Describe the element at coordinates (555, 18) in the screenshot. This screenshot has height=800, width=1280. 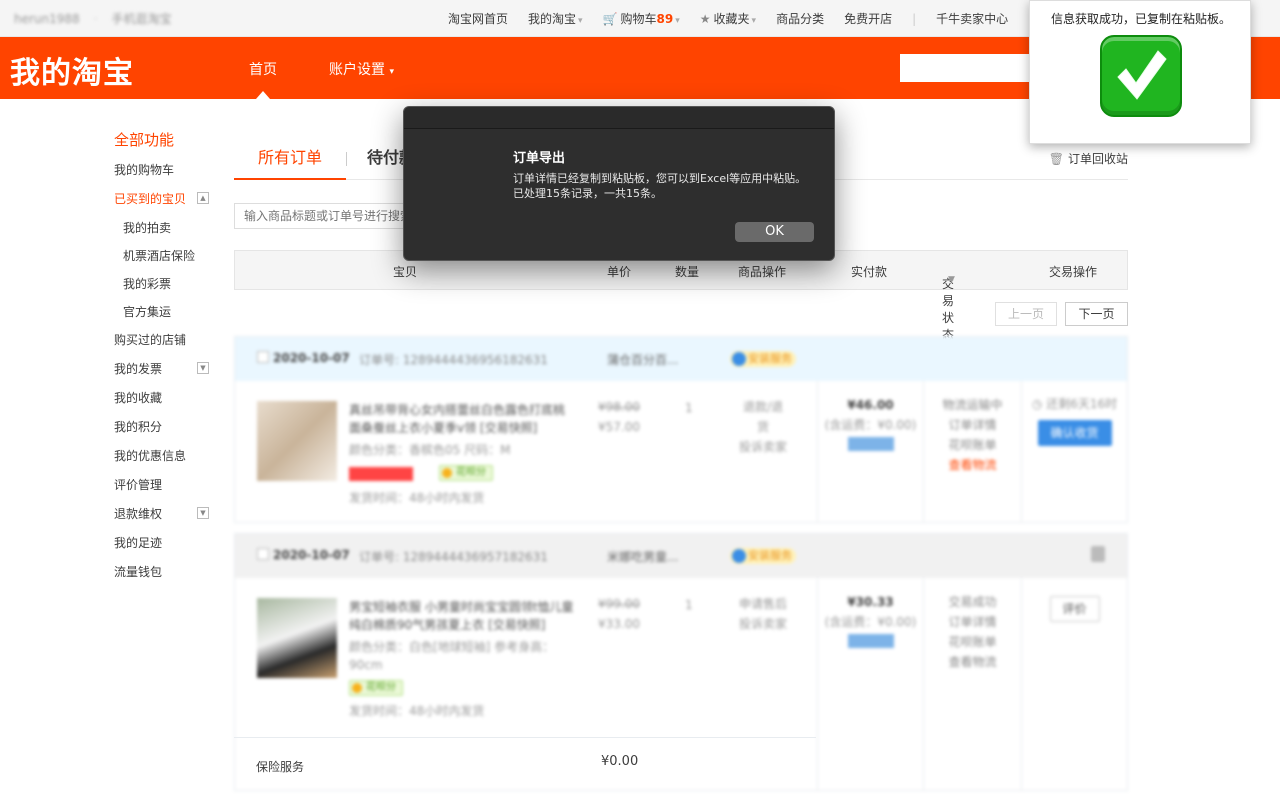
I see `my-taobao-link: 我的淘宝 ▾` at that location.